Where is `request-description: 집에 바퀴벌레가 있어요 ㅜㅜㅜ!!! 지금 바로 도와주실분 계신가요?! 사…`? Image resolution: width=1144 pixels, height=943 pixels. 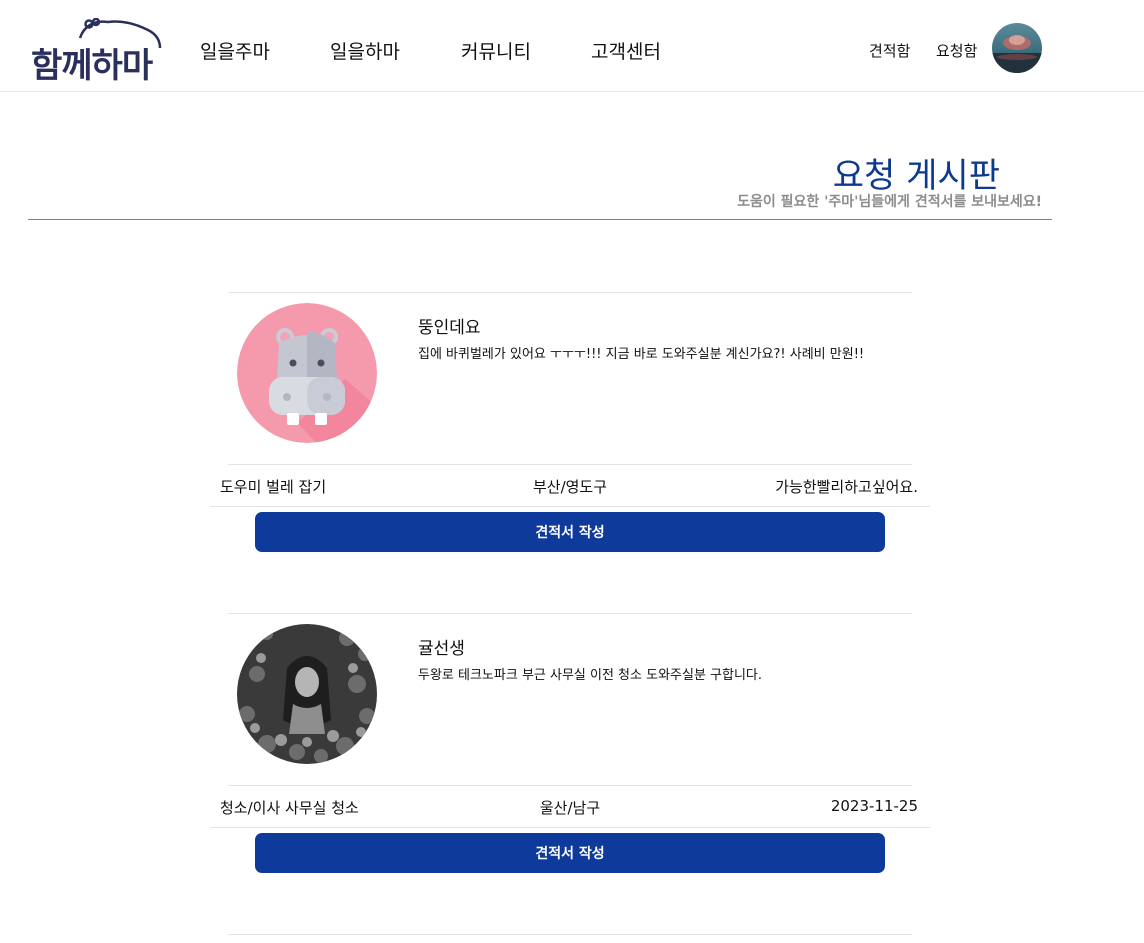
request-description: 집에 바퀴벌레가 있어요 ㅜㅜㅜ!!! 지금 바로 도와주실분 계신가요?! 사… is located at coordinates (641, 354).